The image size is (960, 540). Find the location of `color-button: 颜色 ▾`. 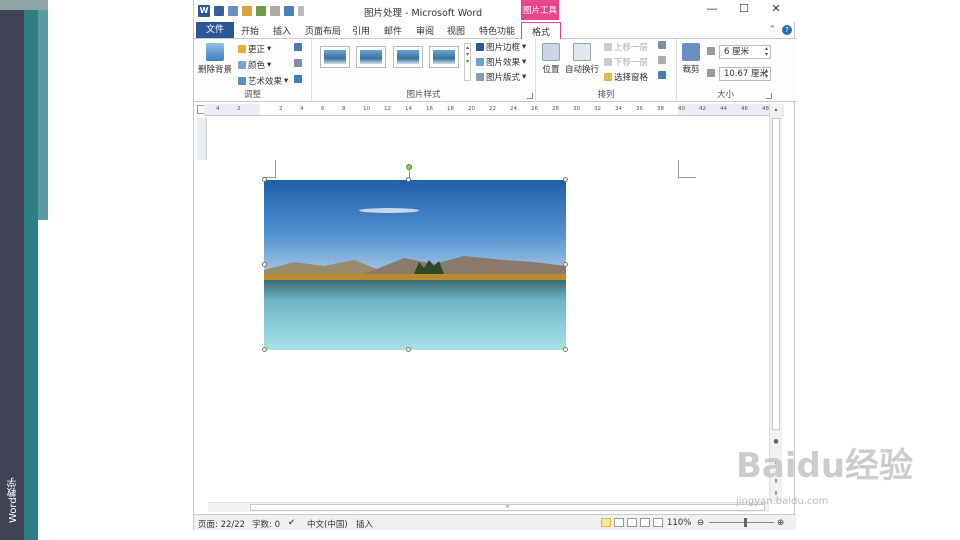

color-button: 颜色 ▾ is located at coordinates (254, 65).